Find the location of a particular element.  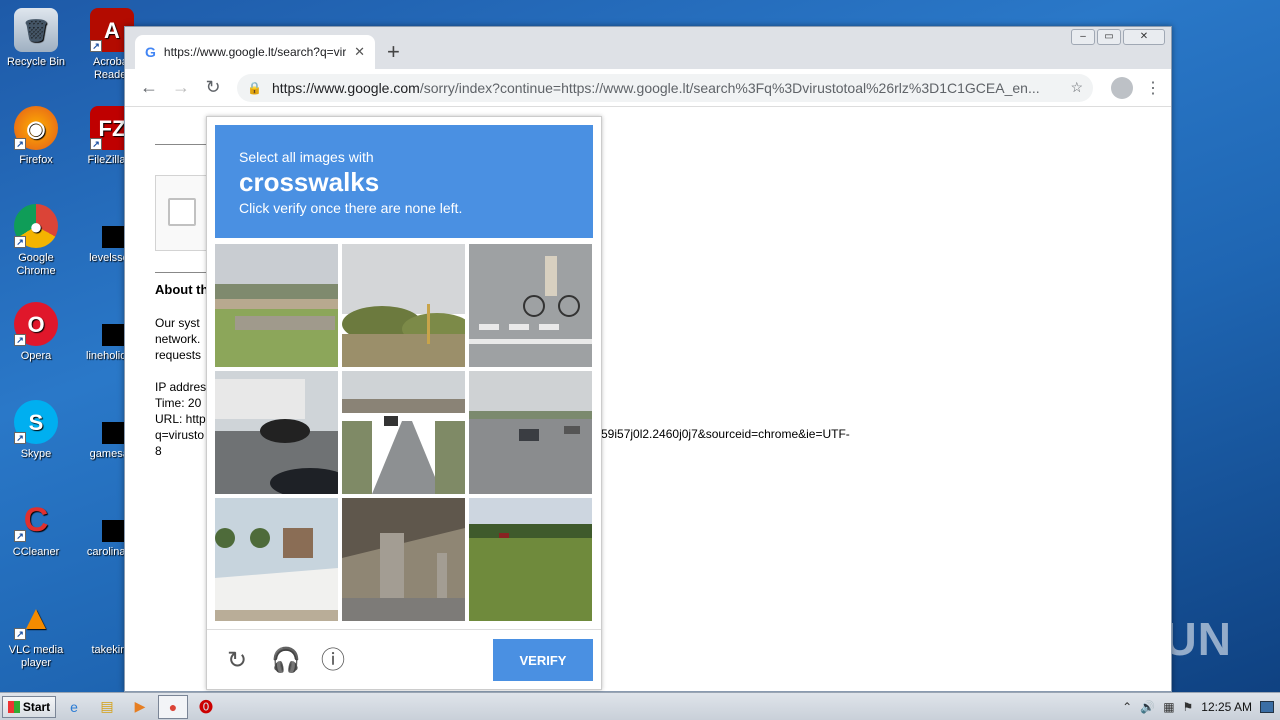

clock: 12:25 AM is located at coordinates (1226, 707).